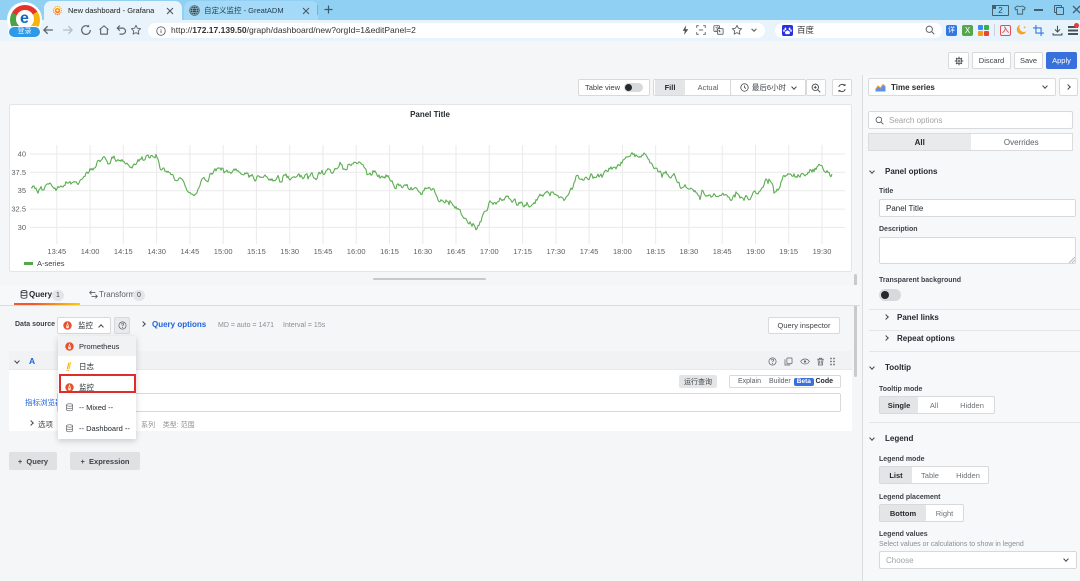  Describe the element at coordinates (56, 251) in the screenshot. I see `svg-text: 13:45` at that location.